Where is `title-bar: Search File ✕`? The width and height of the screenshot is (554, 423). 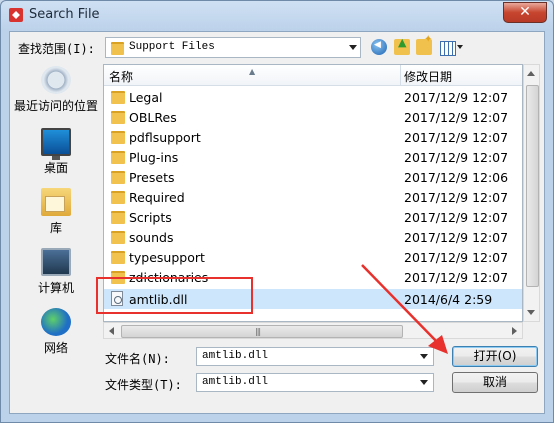 title-bar: Search File ✕ is located at coordinates (277, 15).